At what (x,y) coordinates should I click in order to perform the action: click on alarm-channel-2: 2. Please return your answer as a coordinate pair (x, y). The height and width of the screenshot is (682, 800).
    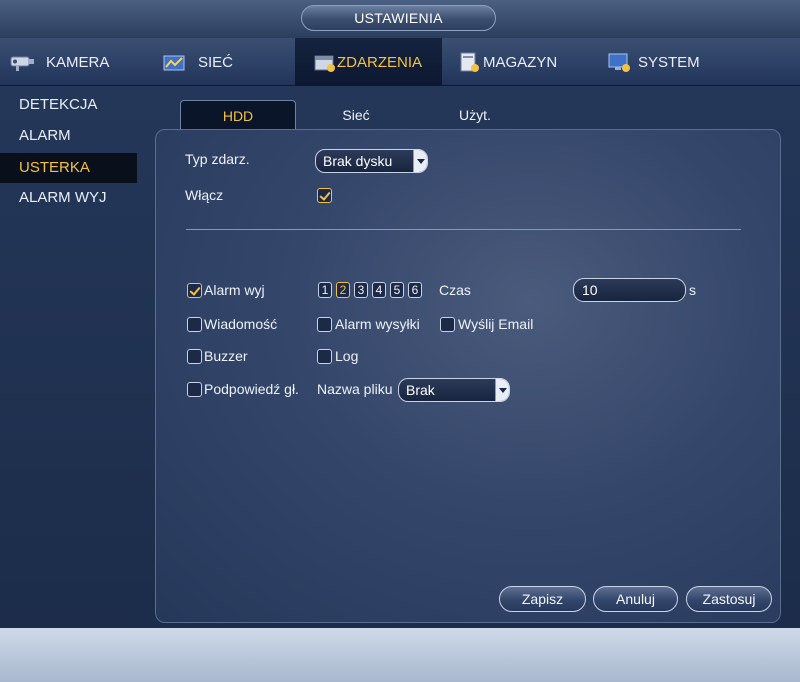
    Looking at the image, I should click on (343, 290).